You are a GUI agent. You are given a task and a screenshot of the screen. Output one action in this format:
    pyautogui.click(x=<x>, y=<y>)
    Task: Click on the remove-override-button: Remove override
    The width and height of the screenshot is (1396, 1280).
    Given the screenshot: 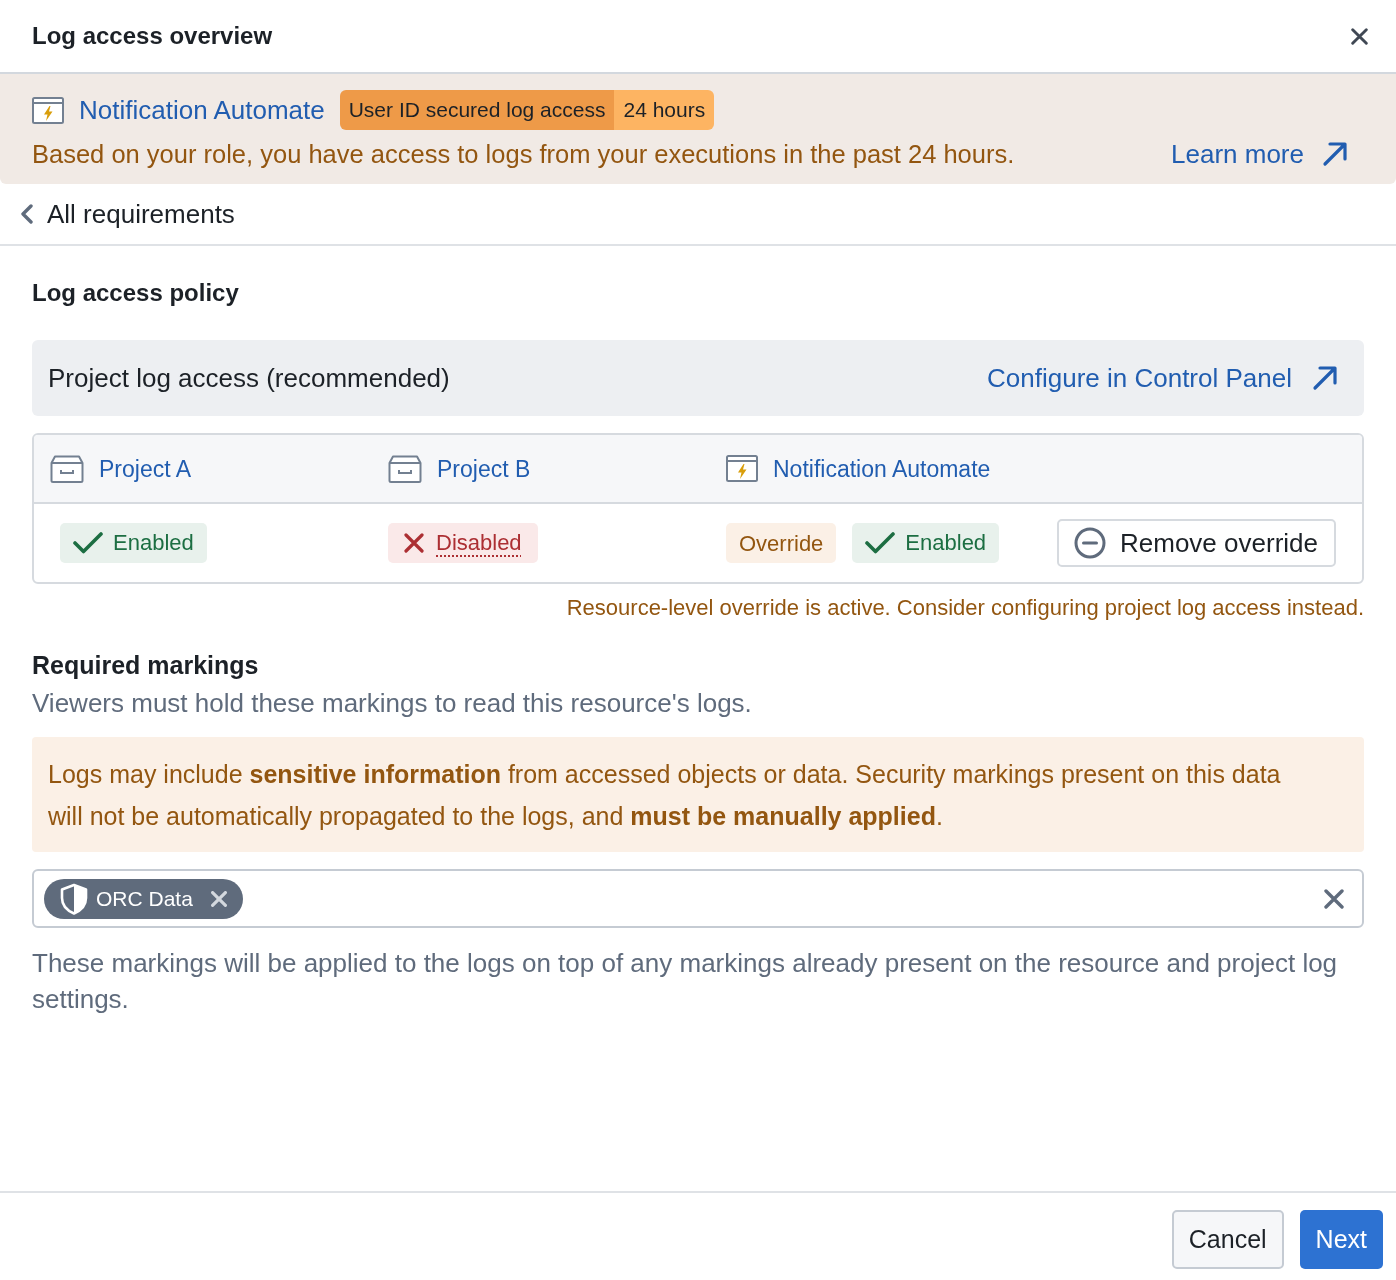 What is the action you would take?
    pyautogui.click(x=1196, y=543)
    